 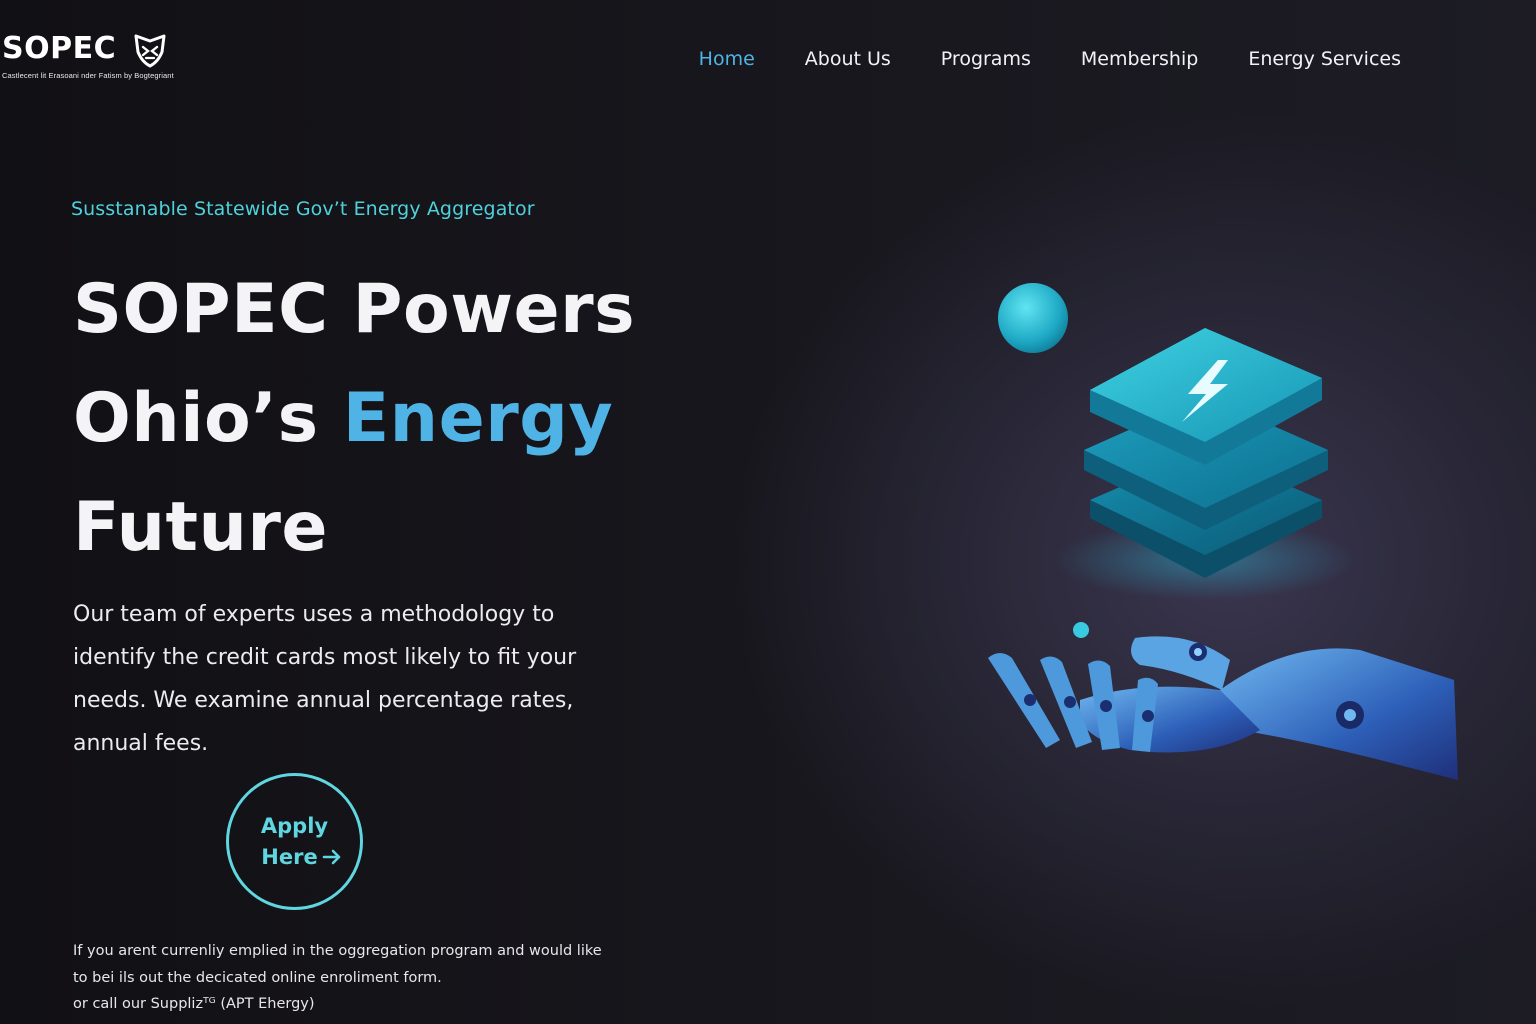 What do you see at coordinates (331, 857) in the screenshot?
I see `arrow-right-icon` at bounding box center [331, 857].